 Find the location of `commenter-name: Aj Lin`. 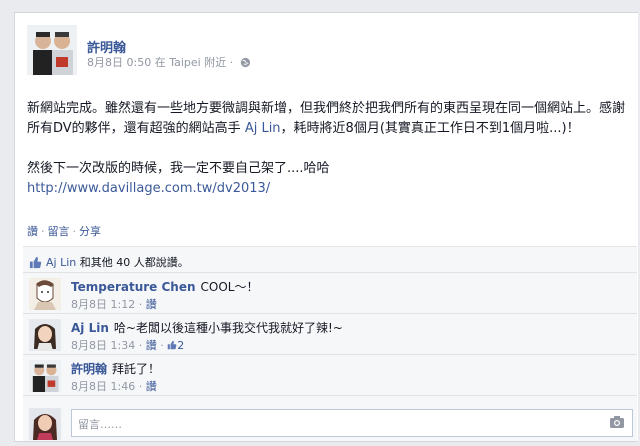

commenter-name: Aj Lin is located at coordinates (90, 328).